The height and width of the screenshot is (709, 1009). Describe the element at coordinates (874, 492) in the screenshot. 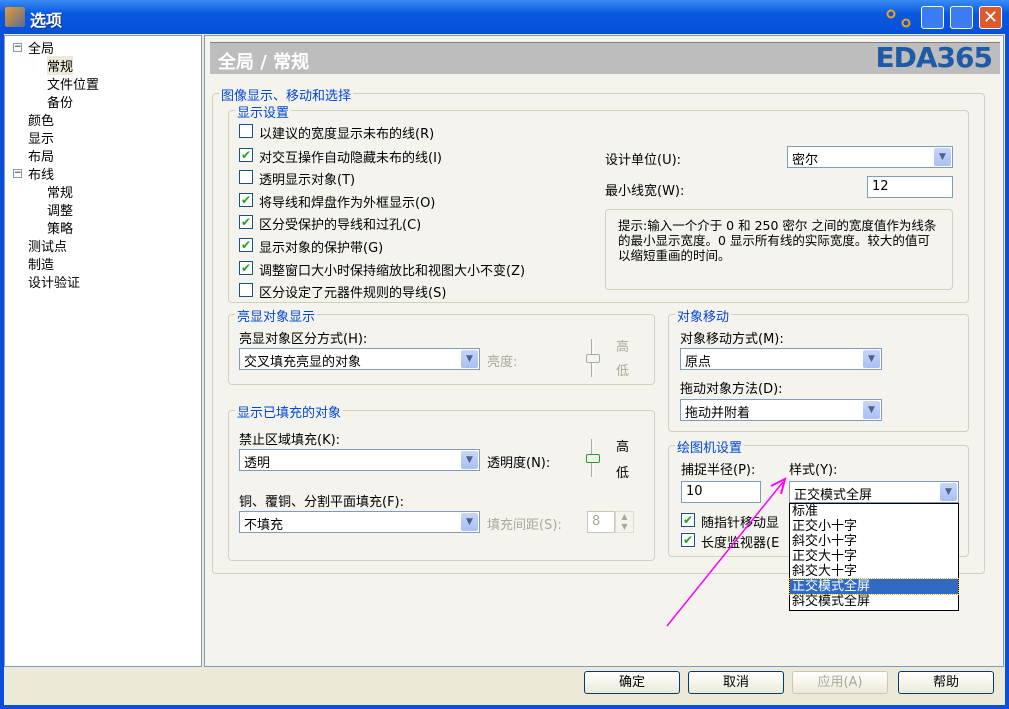

I see `style-select: 正交模式全屏 ▼` at that location.